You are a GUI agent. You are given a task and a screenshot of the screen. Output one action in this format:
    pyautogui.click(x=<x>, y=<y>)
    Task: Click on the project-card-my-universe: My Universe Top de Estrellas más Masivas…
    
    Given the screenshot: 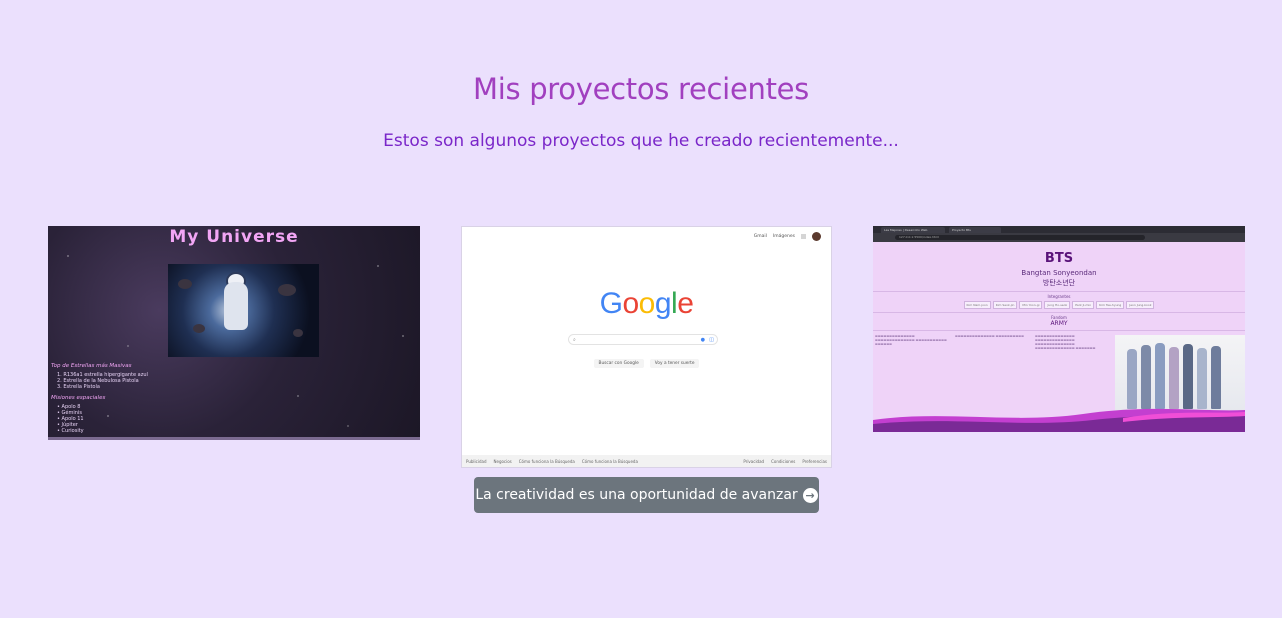 What is the action you would take?
    pyautogui.click(x=234, y=333)
    